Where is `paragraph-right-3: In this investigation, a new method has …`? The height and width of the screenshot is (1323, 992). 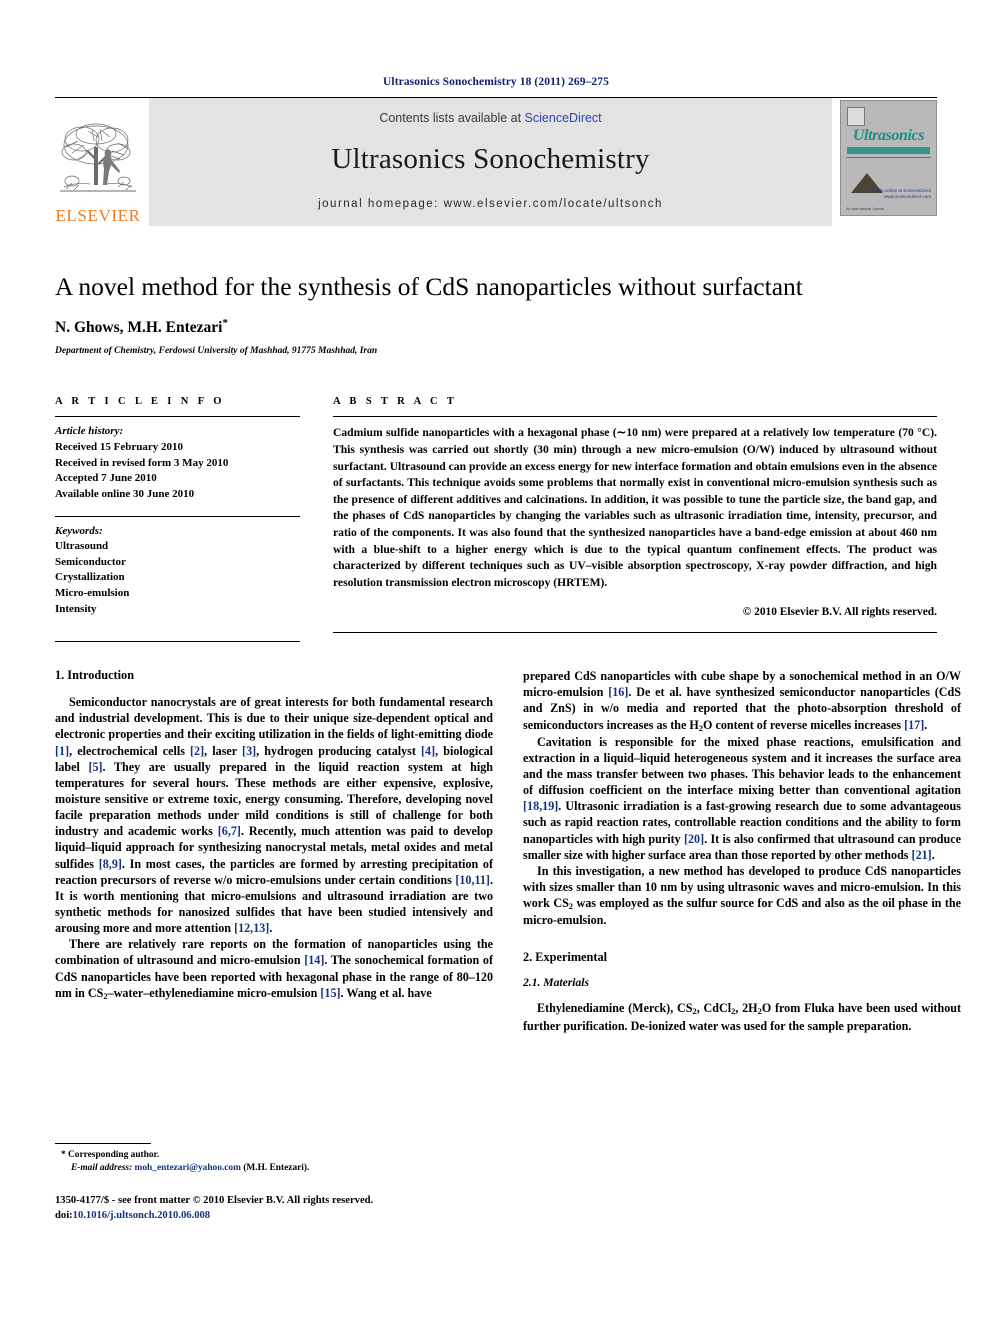
paragraph-right-3: In this investigation, a new method has … is located at coordinates (742, 895).